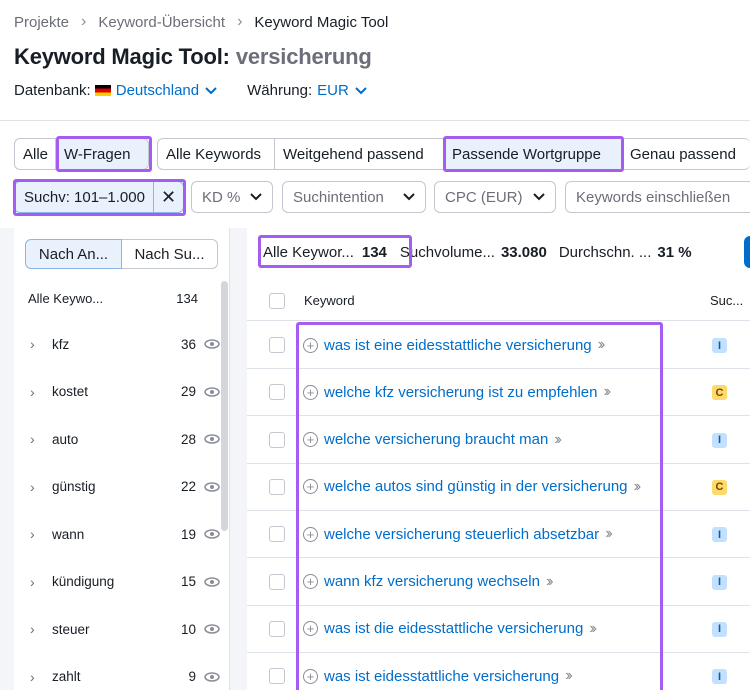  Describe the element at coordinates (436, 439) in the screenshot. I see `keyword-link: welche versicherung braucht man` at that location.